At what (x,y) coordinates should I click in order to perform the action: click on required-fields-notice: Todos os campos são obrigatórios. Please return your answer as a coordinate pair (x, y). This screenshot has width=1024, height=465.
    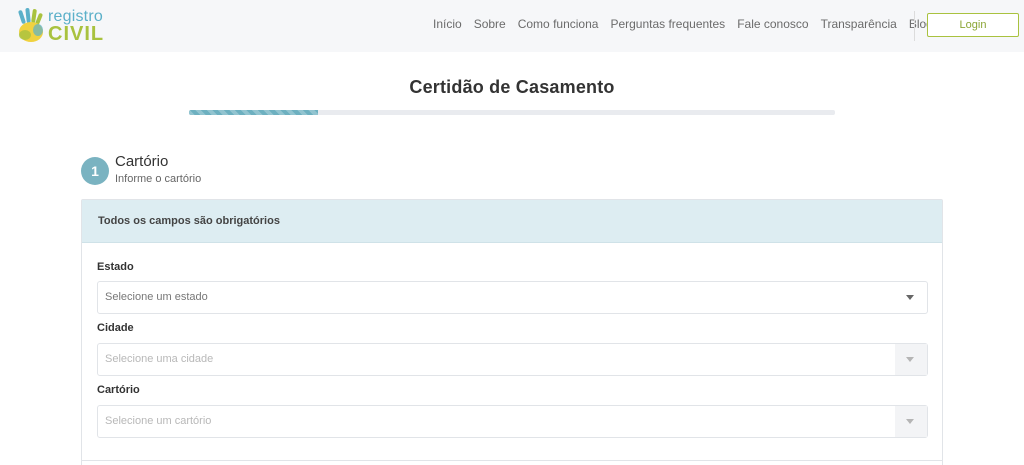
    Looking at the image, I should click on (512, 221).